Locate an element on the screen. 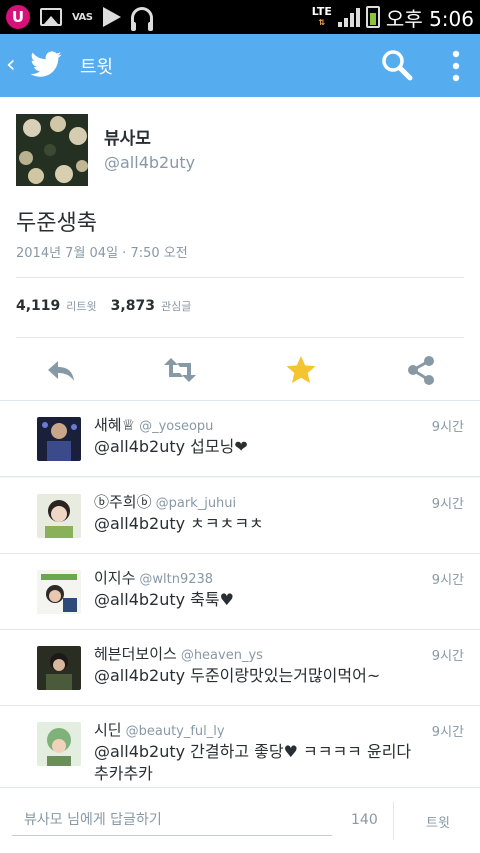 Image resolution: width=480 pixels, height=853 pixels. reply-item: 이지수 @wltn9238 9시간 @all4b2uty 축툭♥ is located at coordinates (240, 592).